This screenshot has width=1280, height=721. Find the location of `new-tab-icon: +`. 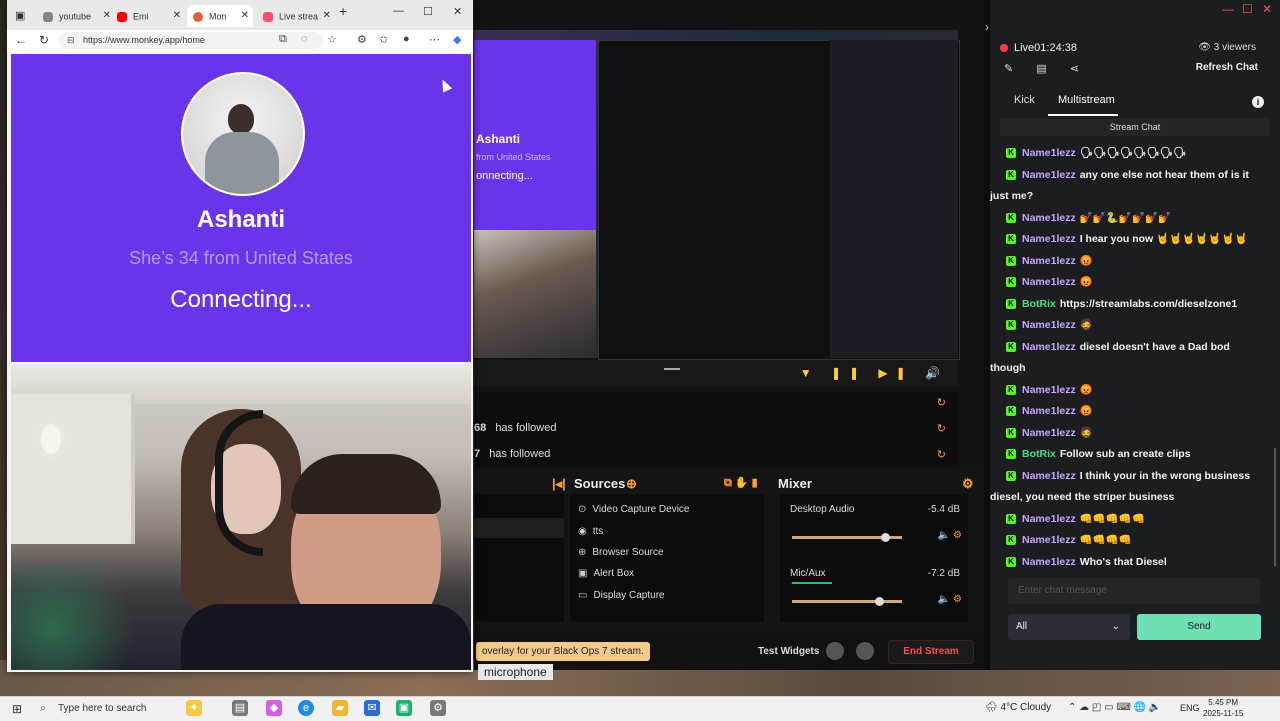

new-tab-icon: + is located at coordinates (343, 11).